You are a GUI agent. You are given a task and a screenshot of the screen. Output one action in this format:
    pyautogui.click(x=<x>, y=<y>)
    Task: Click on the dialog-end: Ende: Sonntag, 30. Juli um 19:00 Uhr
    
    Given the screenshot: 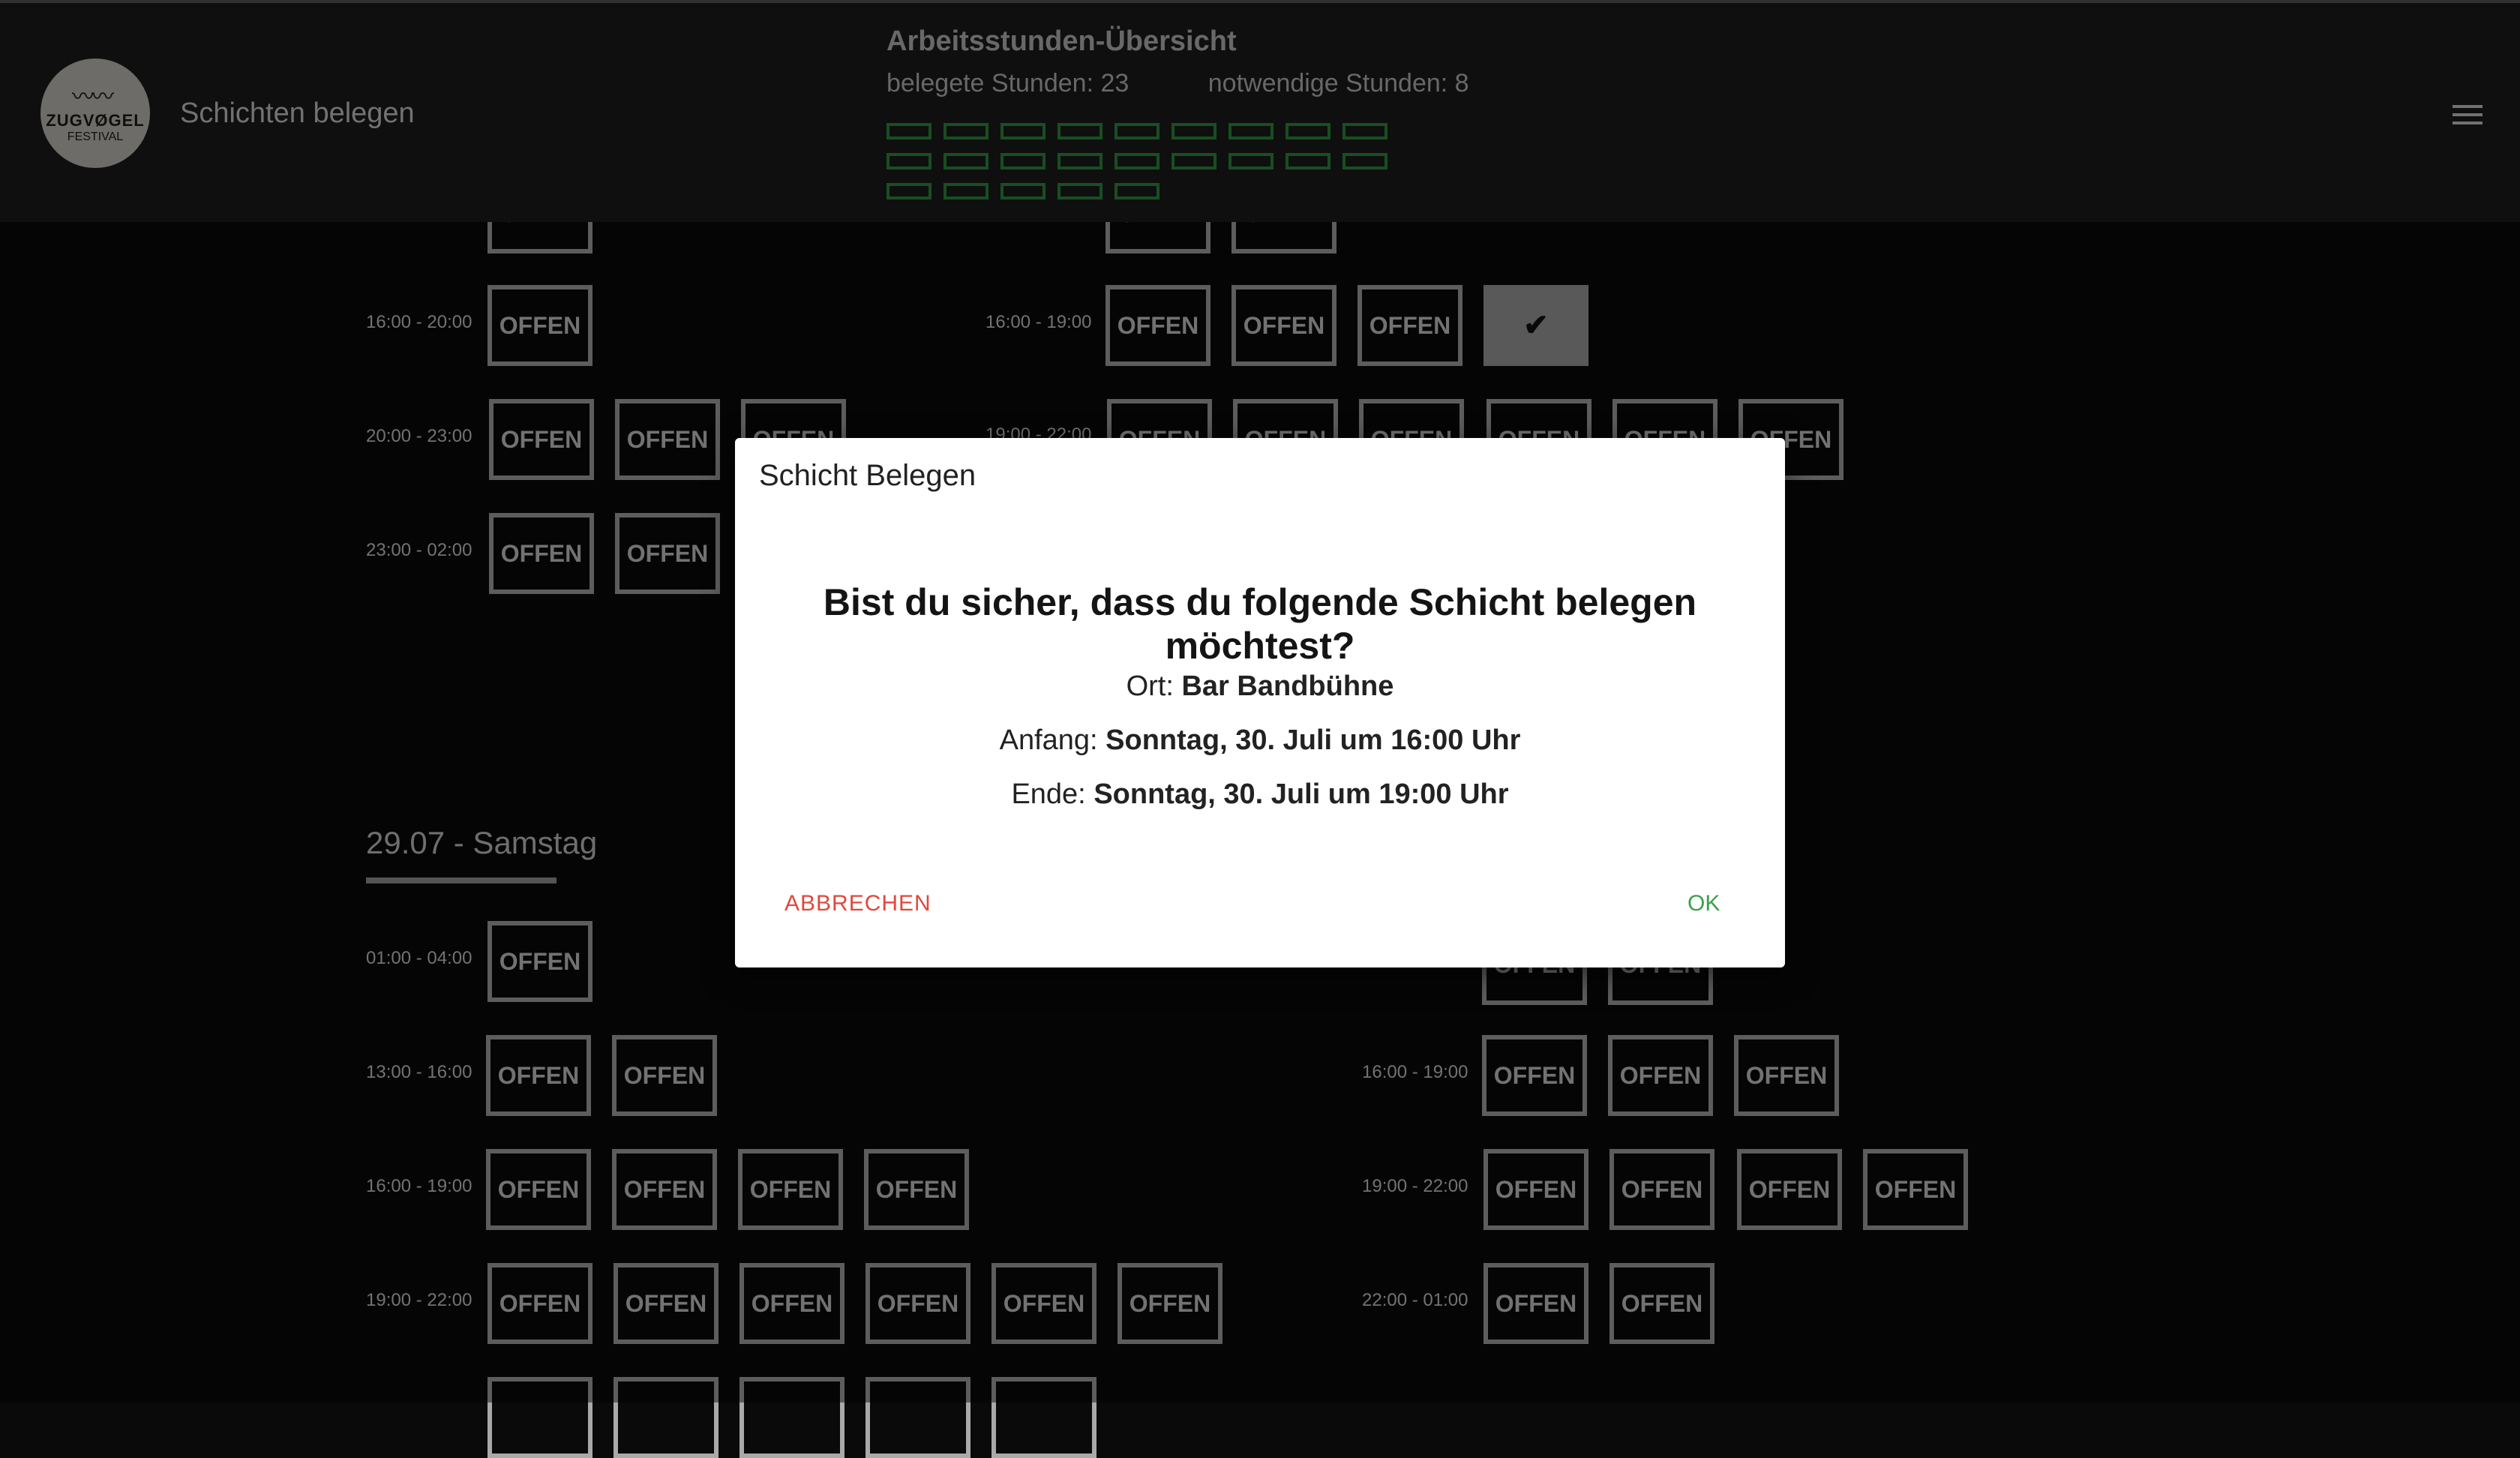 What is the action you would take?
    pyautogui.click(x=1260, y=794)
    